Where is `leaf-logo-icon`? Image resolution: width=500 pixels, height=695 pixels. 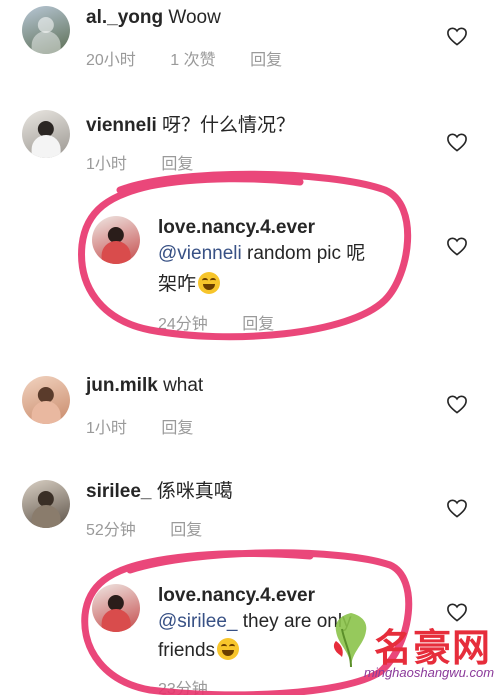
leaf-logo-icon is located at coordinates (350, 640).